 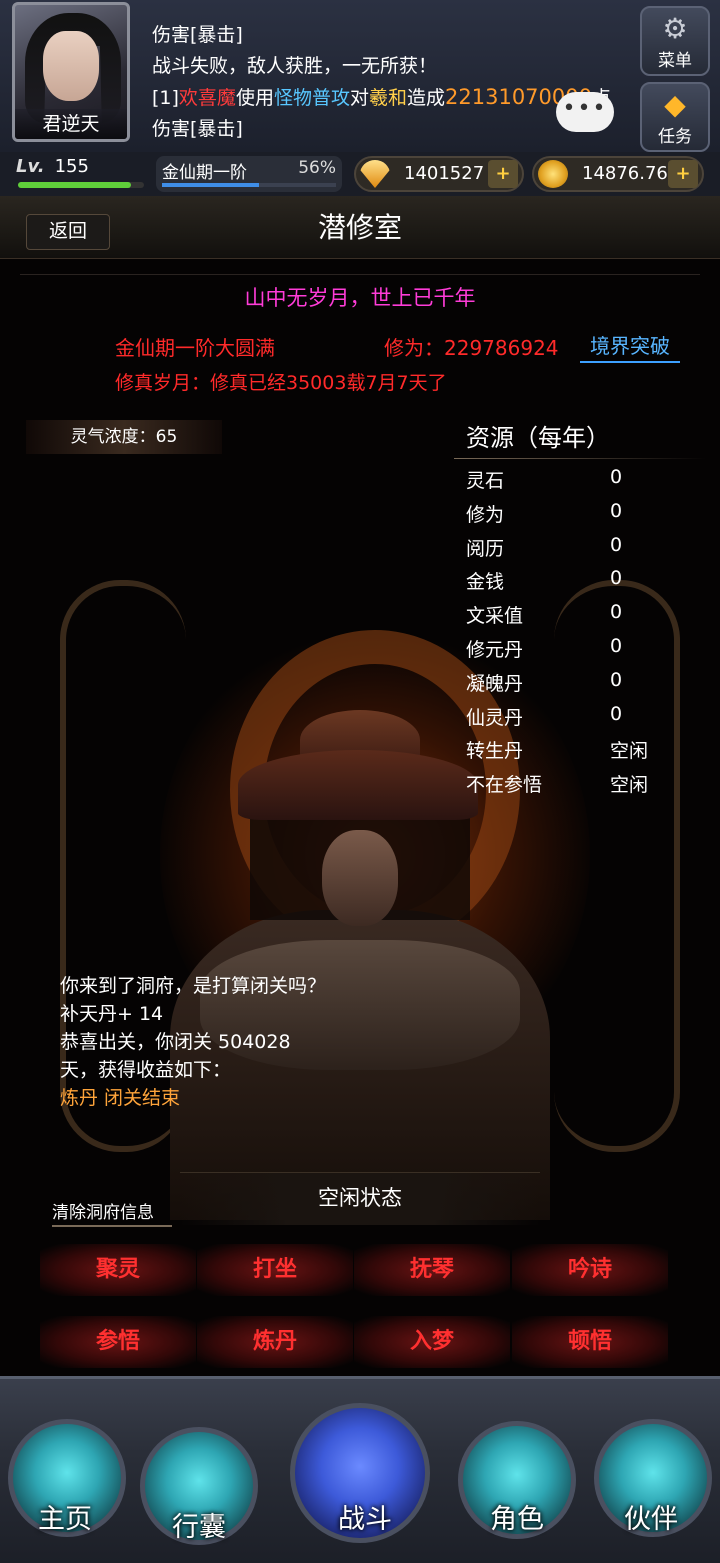 I want to click on chat-cause: 造成, so click(x=426, y=98).